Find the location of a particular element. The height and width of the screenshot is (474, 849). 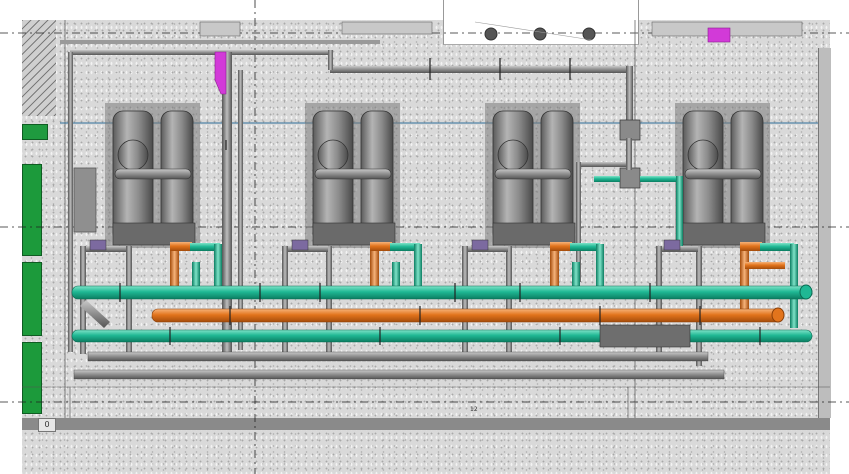

floor-joints is located at coordinates (426, 402).